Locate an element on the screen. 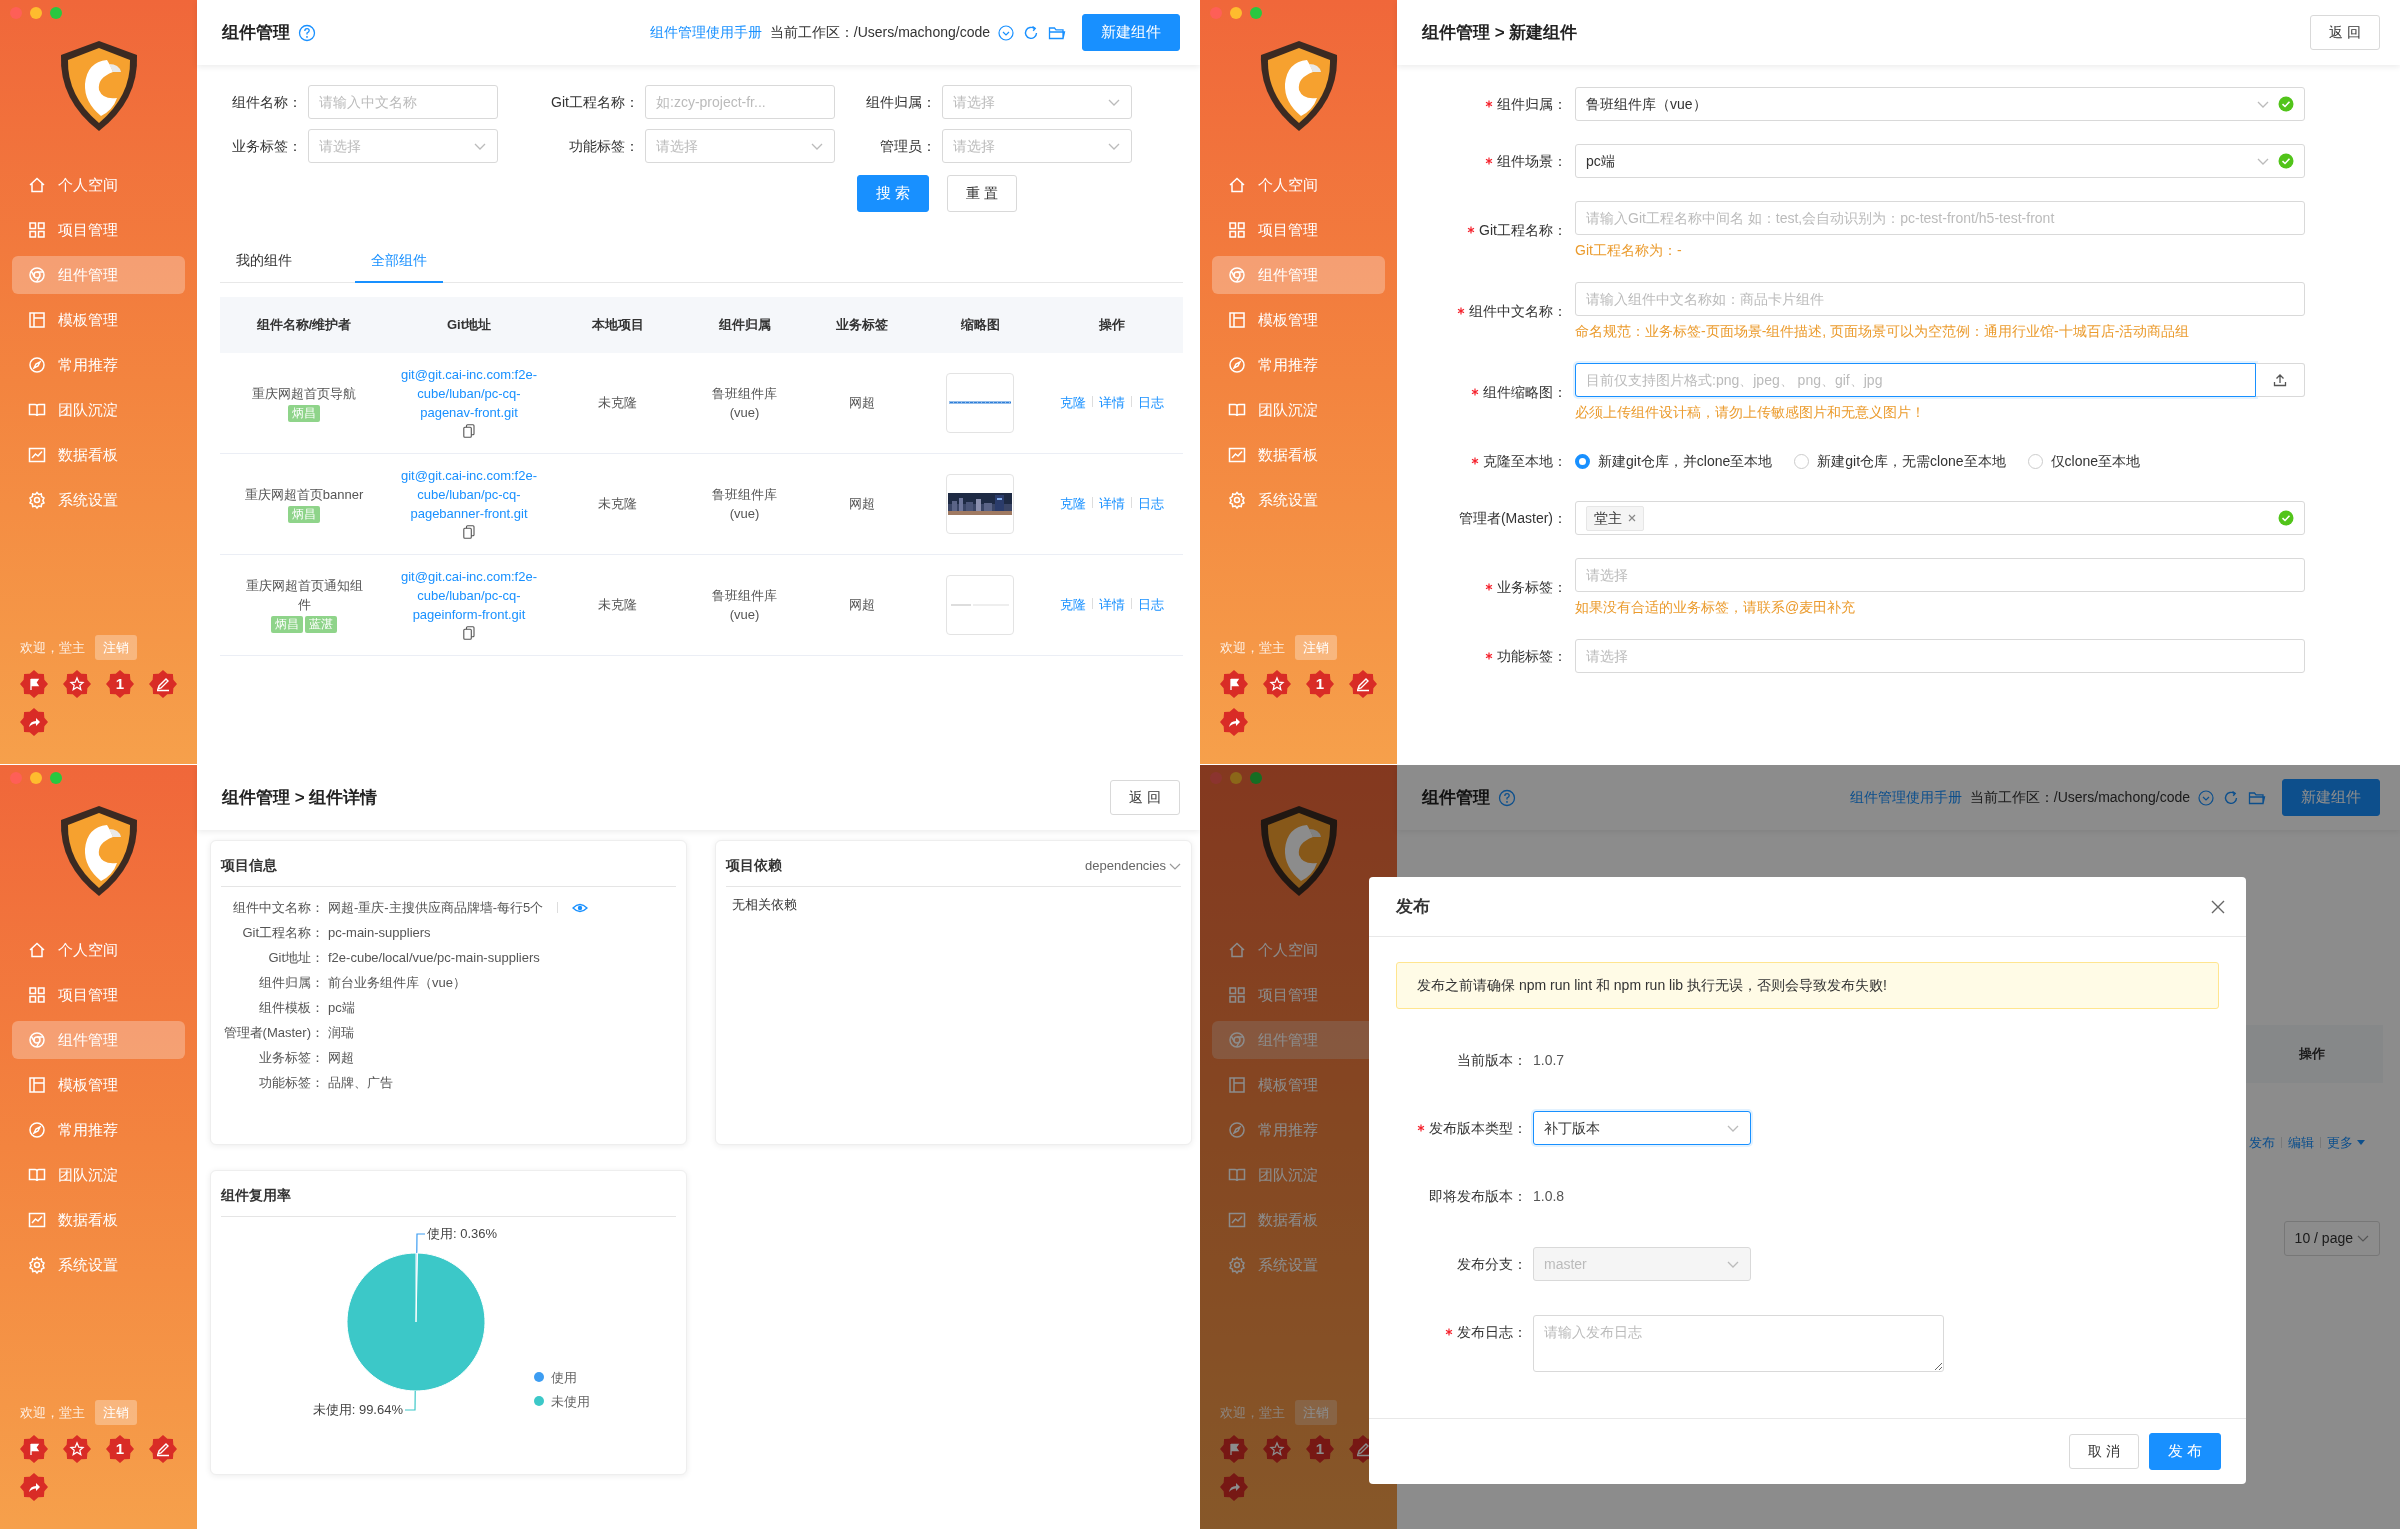 This screenshot has height=1529, width=2400. field-value: 网超-重庆-主搜供应商品牌墙-每行5个 is located at coordinates (436, 908).